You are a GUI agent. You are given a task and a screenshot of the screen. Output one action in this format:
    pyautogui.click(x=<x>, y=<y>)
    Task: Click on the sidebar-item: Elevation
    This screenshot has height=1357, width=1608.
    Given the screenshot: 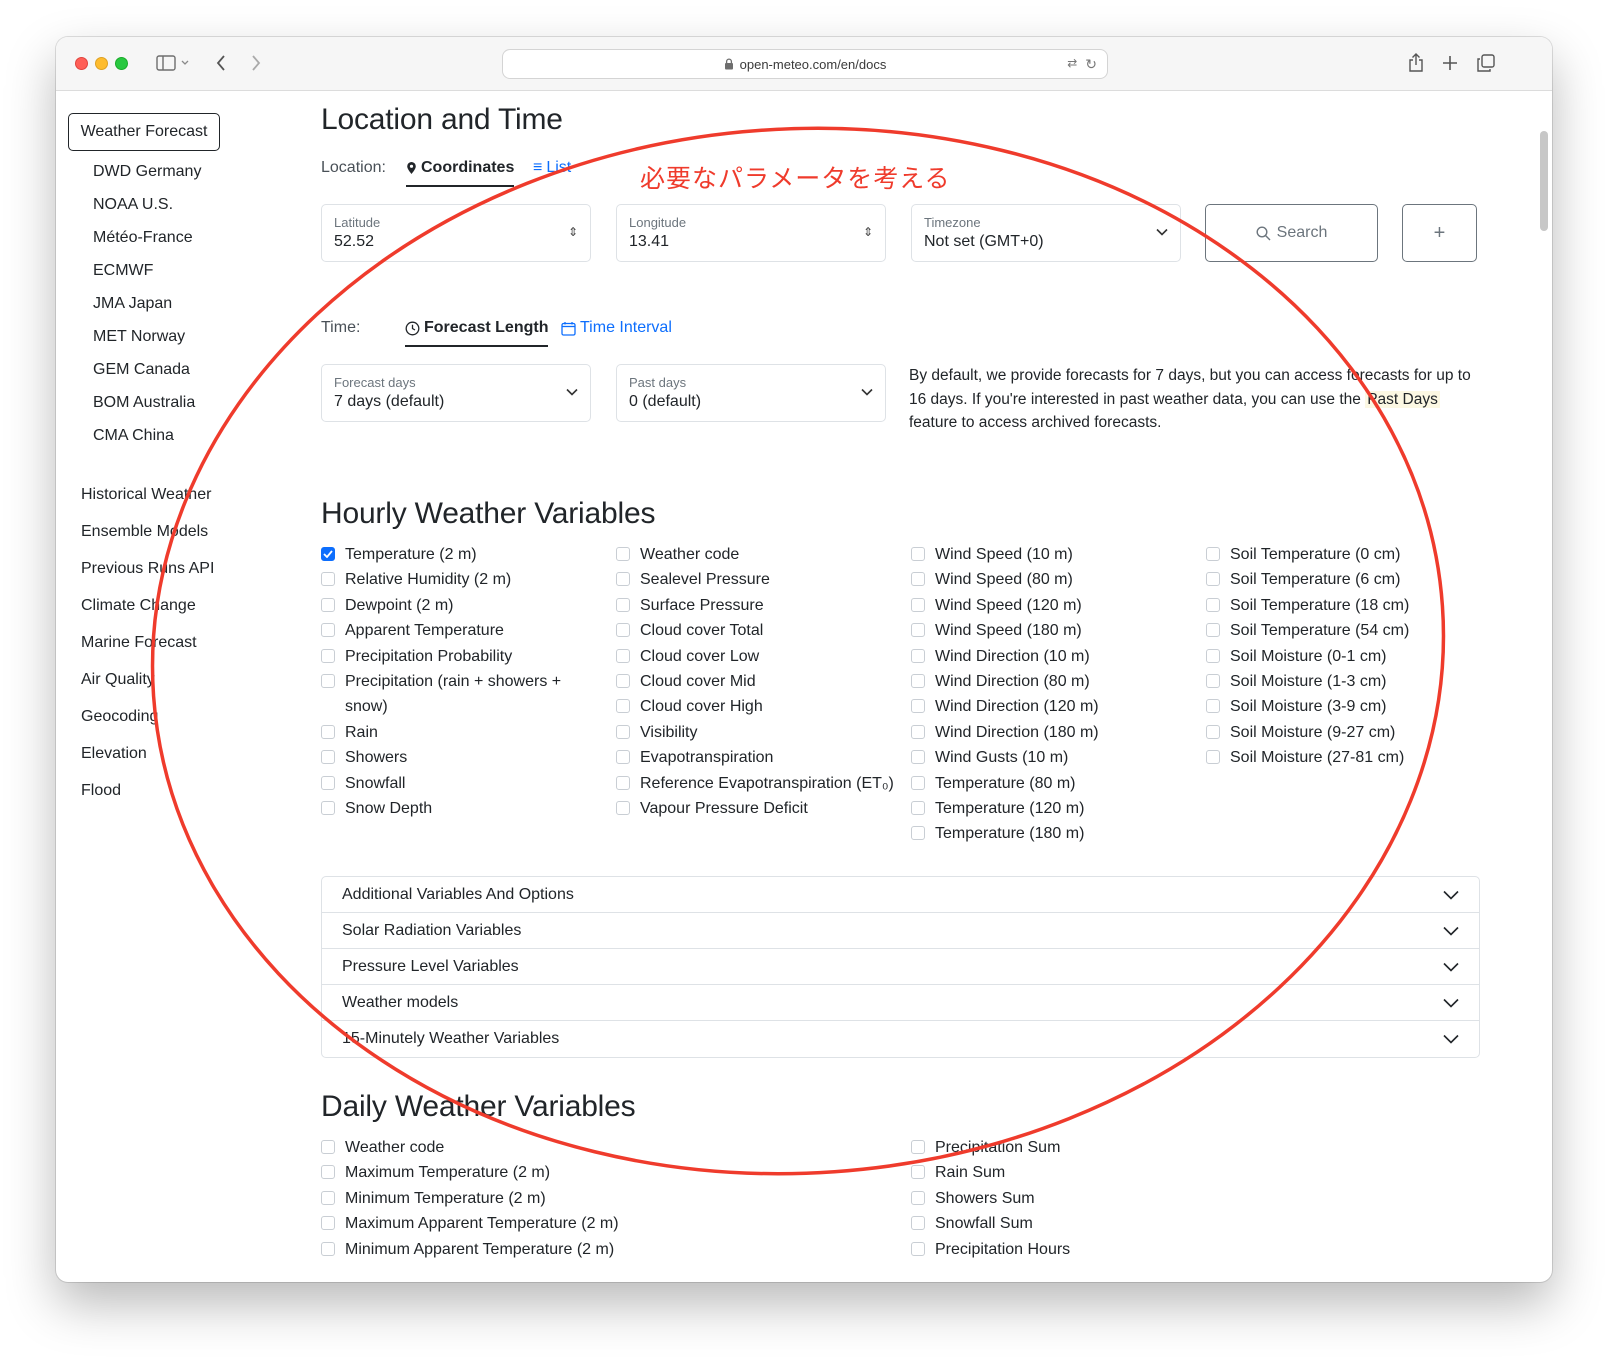 What is the action you would take?
    pyautogui.click(x=114, y=754)
    